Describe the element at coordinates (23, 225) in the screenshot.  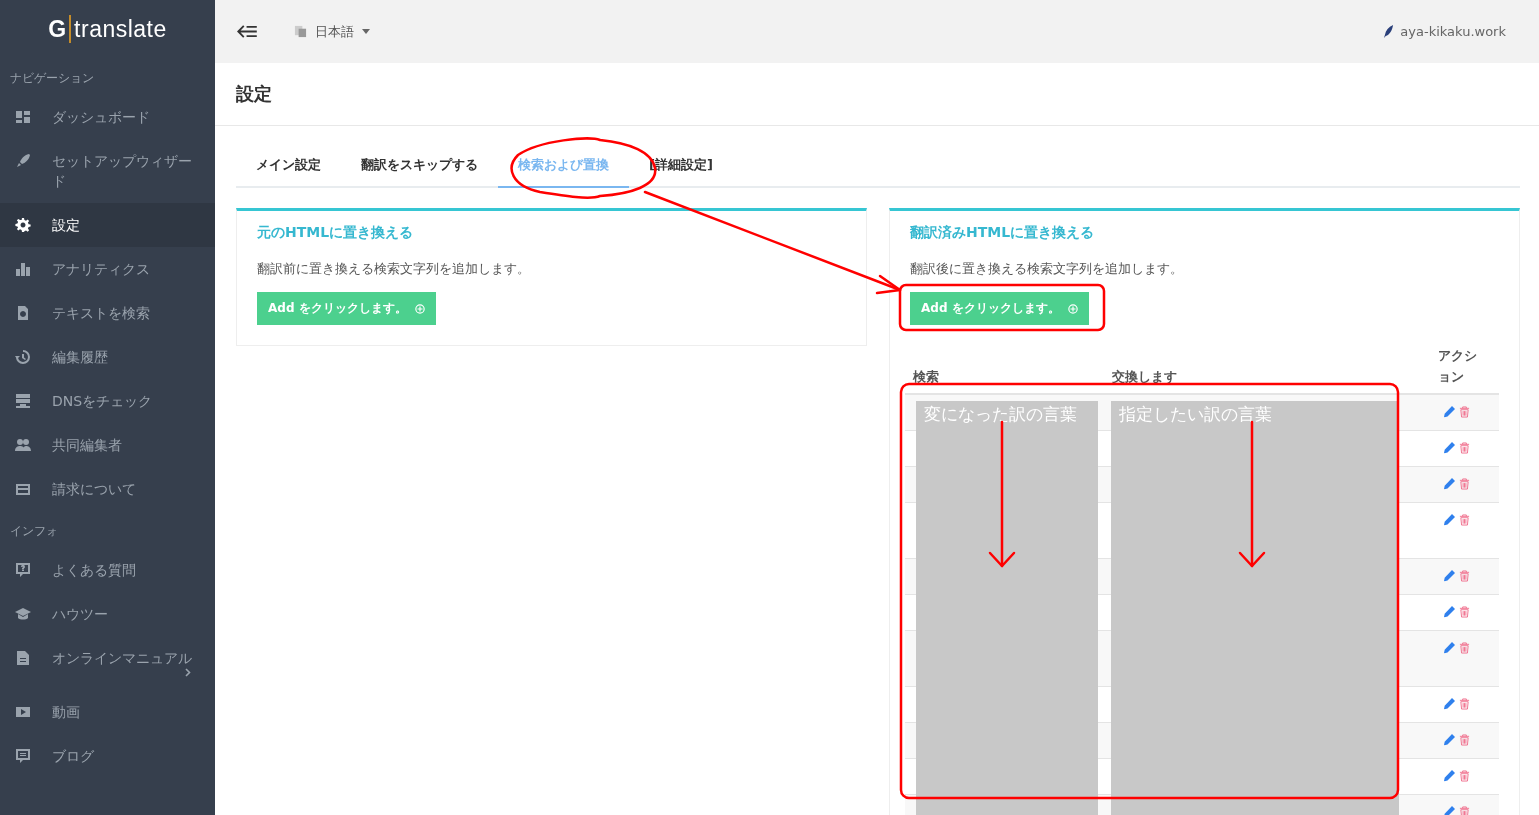
I see `gear-icon` at that location.